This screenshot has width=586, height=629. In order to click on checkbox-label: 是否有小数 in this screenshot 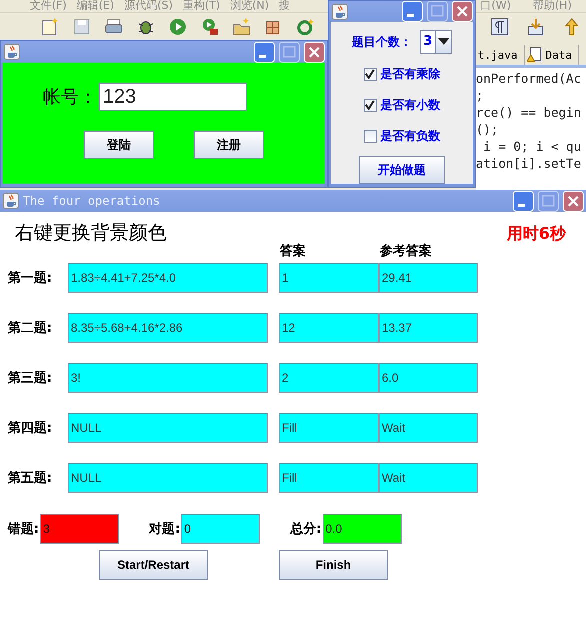, I will do `click(410, 105)`.